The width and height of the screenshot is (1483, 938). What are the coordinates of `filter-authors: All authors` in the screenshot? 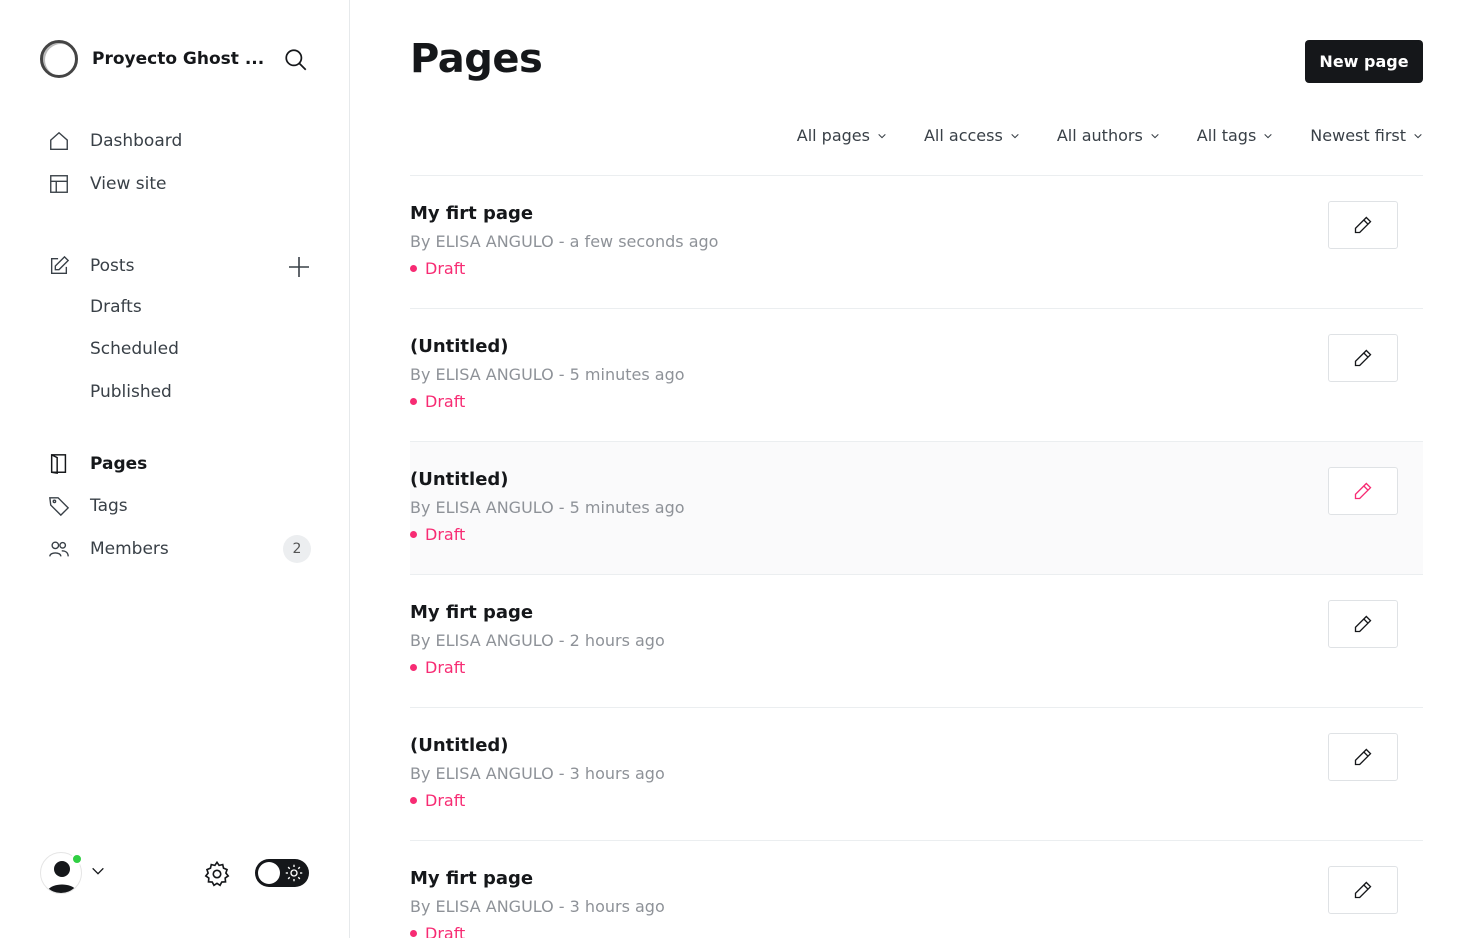 It's located at (1108, 135).